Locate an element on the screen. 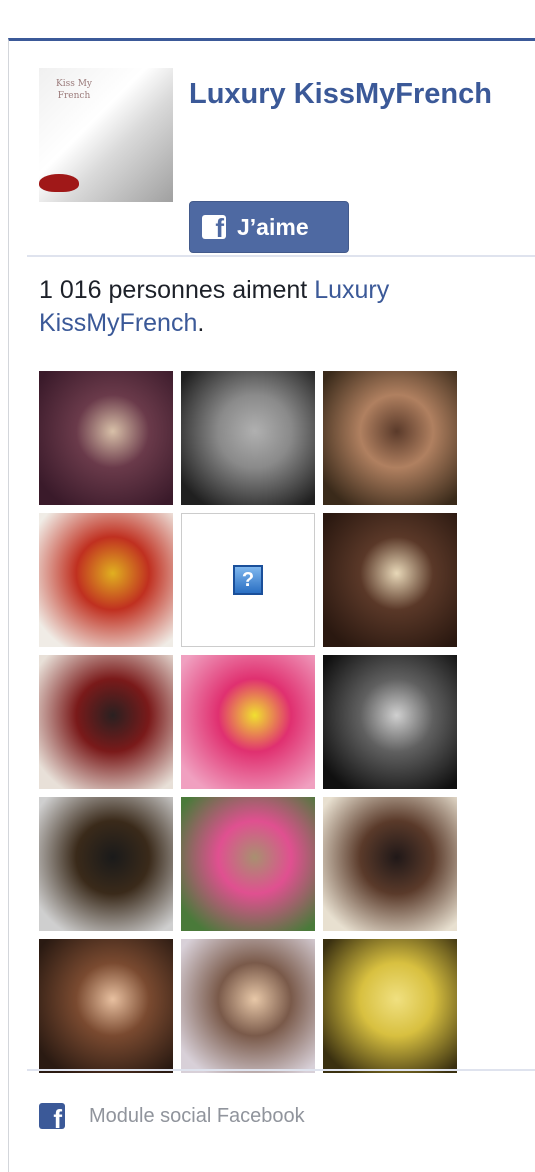 The height and width of the screenshot is (1172, 535). like-button-label: J’aime is located at coordinates (273, 226).